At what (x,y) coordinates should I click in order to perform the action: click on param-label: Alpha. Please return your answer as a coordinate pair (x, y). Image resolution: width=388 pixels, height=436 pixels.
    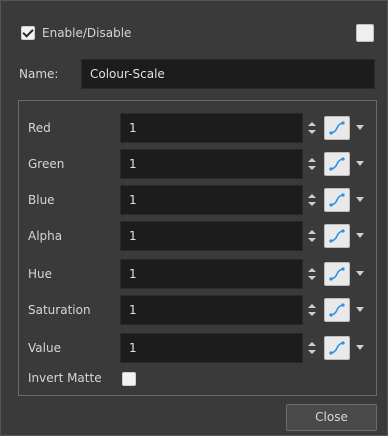
    Looking at the image, I should click on (45, 236).